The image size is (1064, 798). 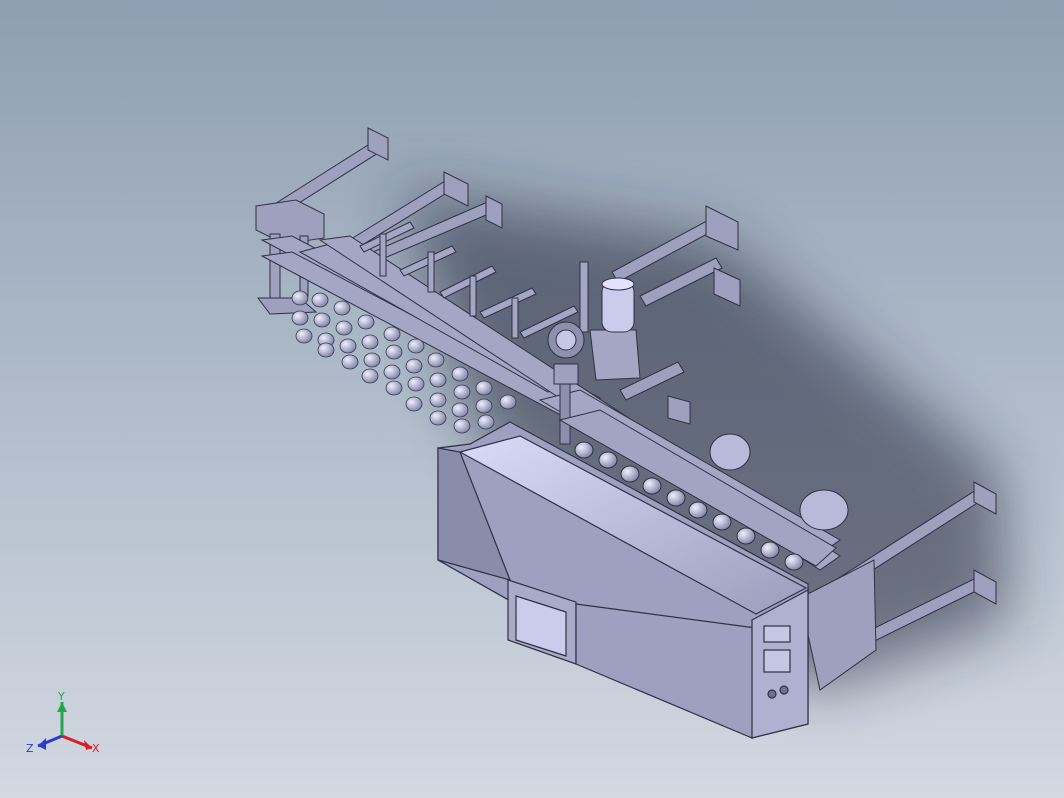 What do you see at coordinates (62, 707) in the screenshot?
I see `y-axis-arrow` at bounding box center [62, 707].